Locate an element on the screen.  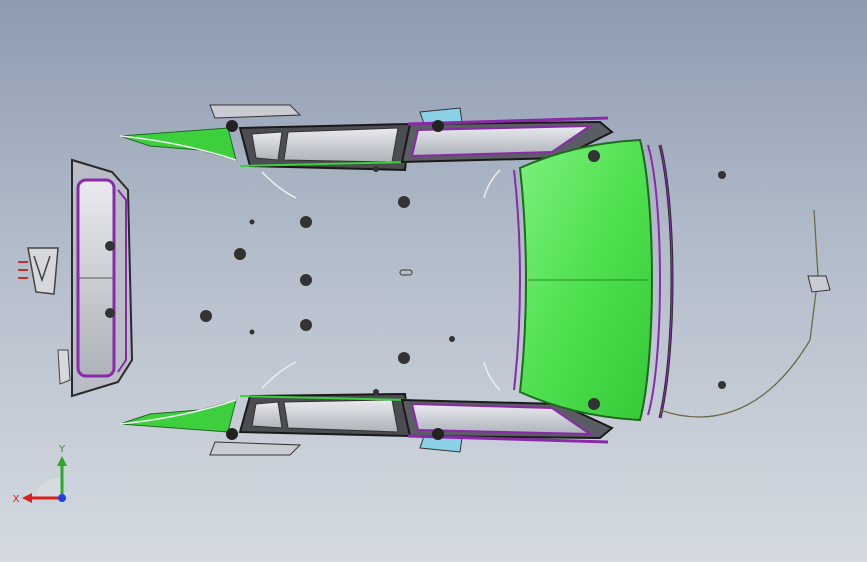
bottom-side-doors is located at coordinates (366, 424).